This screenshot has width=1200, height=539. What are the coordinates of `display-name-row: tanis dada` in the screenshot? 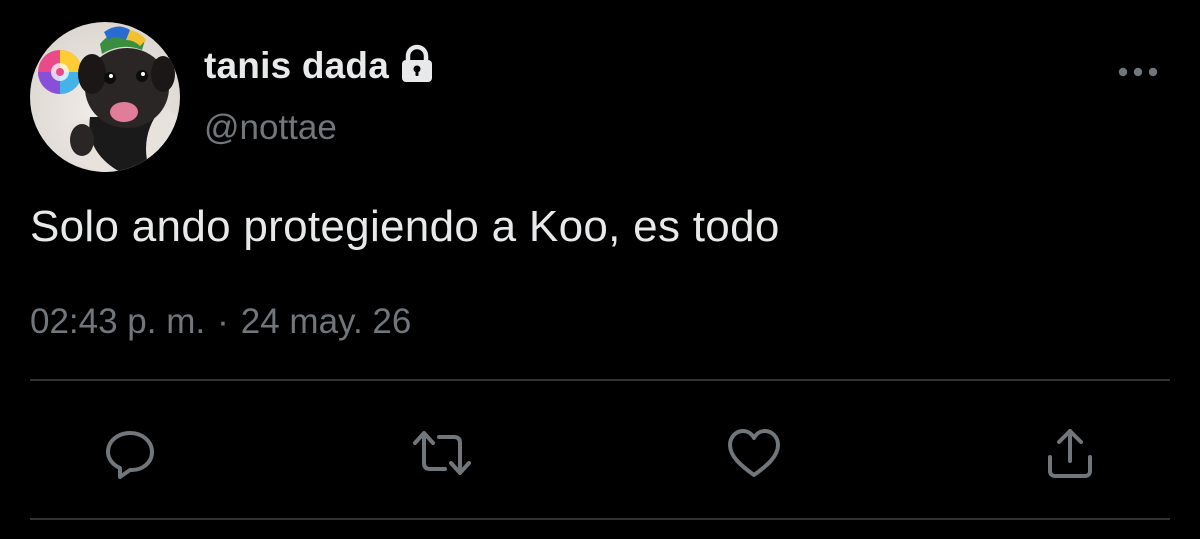 It's located at (319, 66).